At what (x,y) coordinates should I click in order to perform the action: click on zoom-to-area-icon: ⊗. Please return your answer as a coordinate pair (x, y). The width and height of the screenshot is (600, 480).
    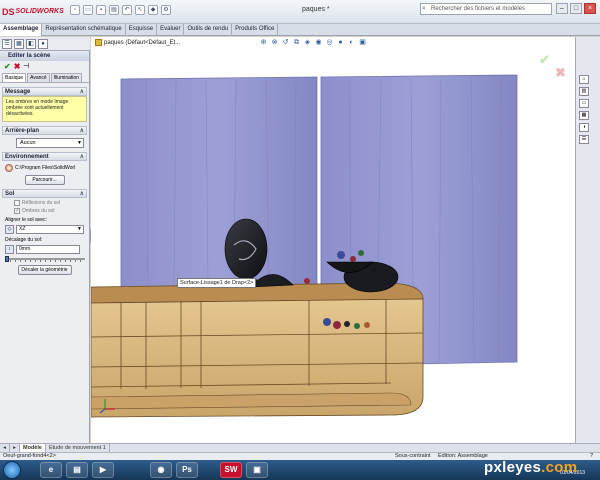
    Looking at the image, I should click on (274, 43).